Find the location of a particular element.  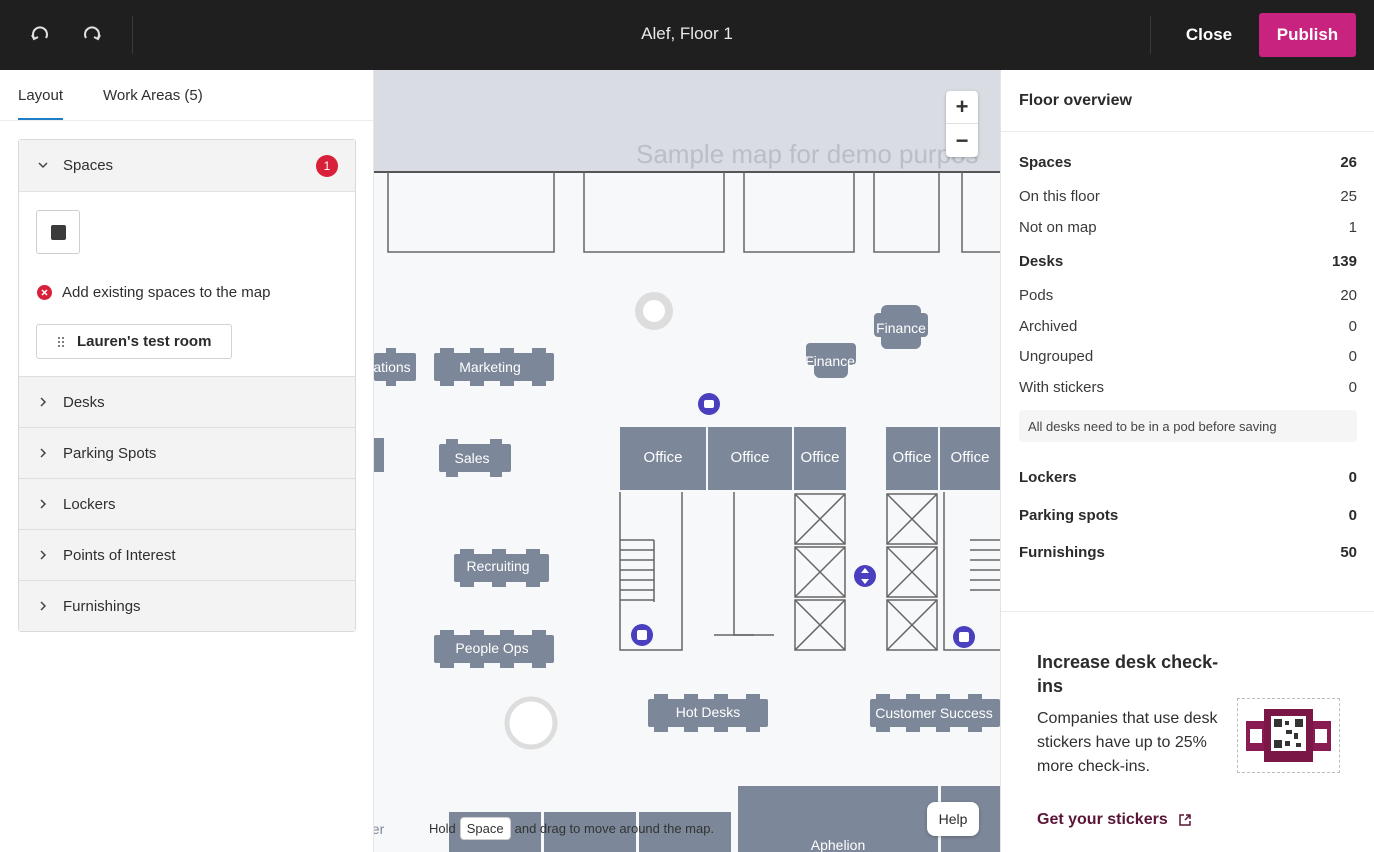

section-label: Desks is located at coordinates (84, 402).